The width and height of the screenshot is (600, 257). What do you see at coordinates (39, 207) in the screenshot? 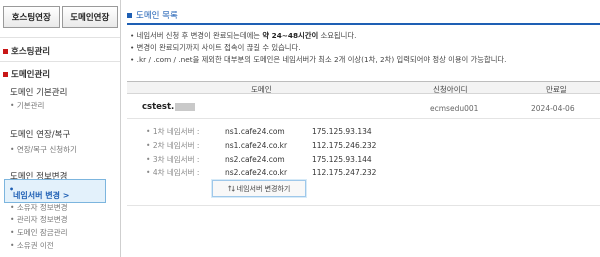
I see `sidebar-item-owner-info: • 소유자 정보변경` at bounding box center [39, 207].